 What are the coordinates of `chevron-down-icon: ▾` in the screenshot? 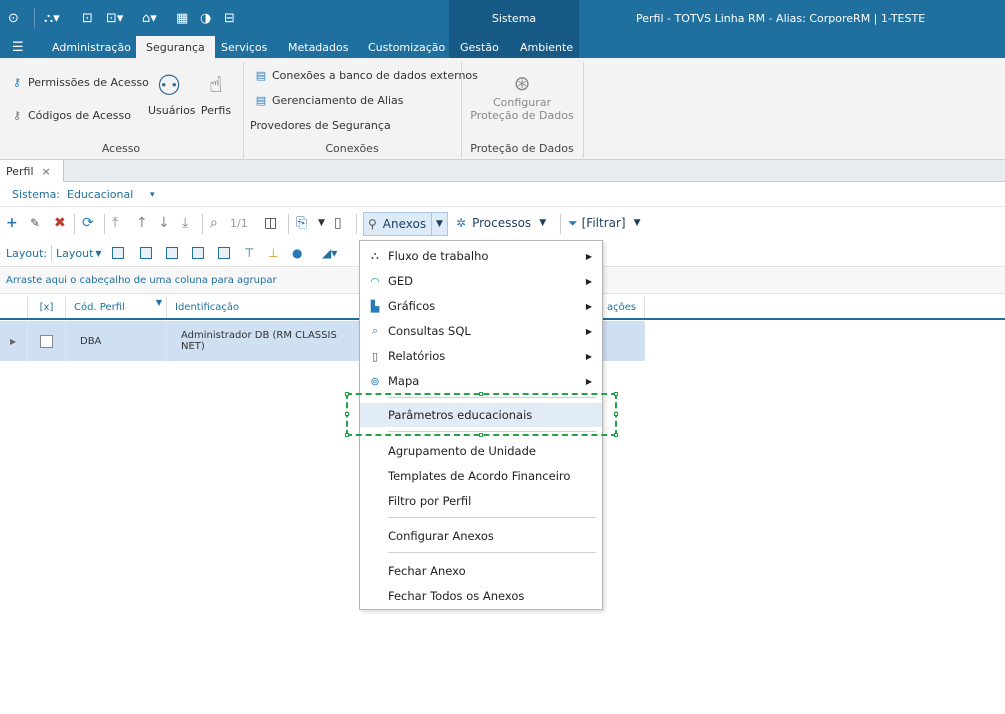 It's located at (152, 195).